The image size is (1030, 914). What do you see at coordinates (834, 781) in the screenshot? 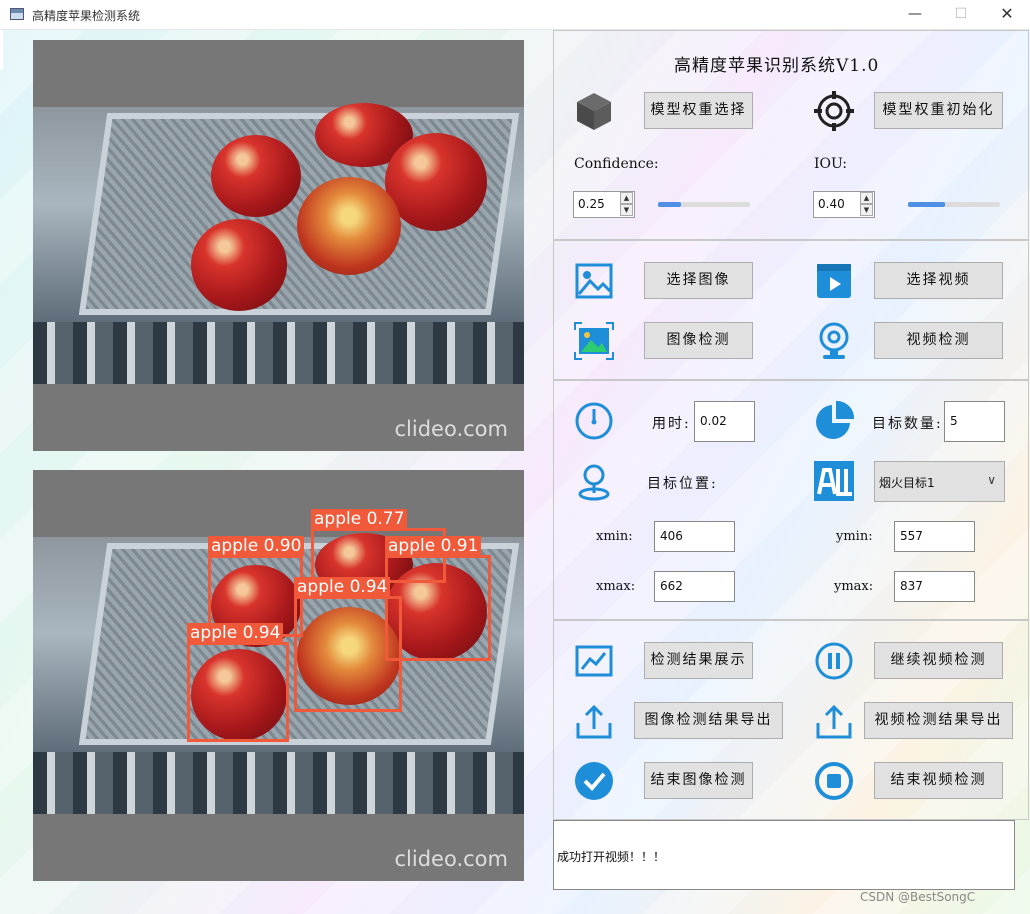
I see `stop-icon` at bounding box center [834, 781].